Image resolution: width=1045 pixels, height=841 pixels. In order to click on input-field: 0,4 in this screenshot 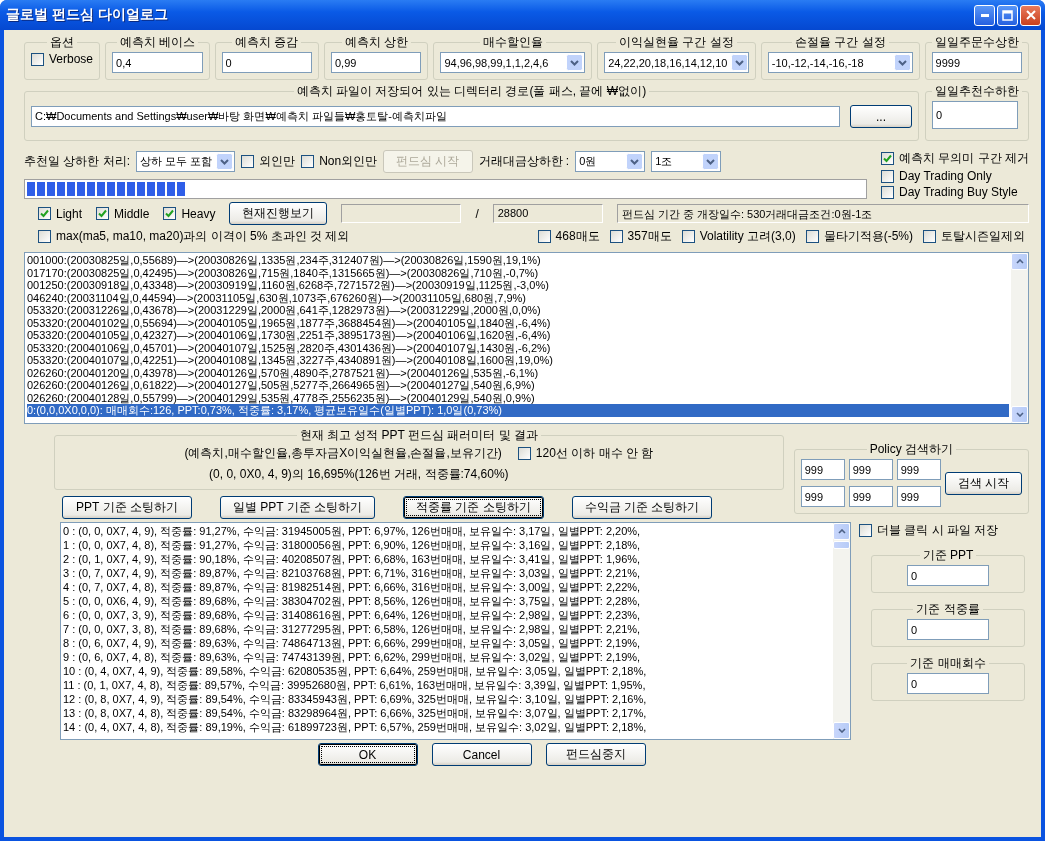, I will do `click(157, 62)`.